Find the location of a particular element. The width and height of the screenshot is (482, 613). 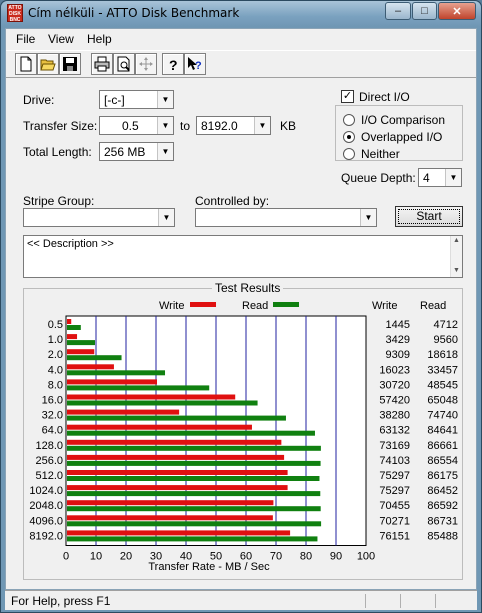

category-label: 64.0 is located at coordinates (52, 431).